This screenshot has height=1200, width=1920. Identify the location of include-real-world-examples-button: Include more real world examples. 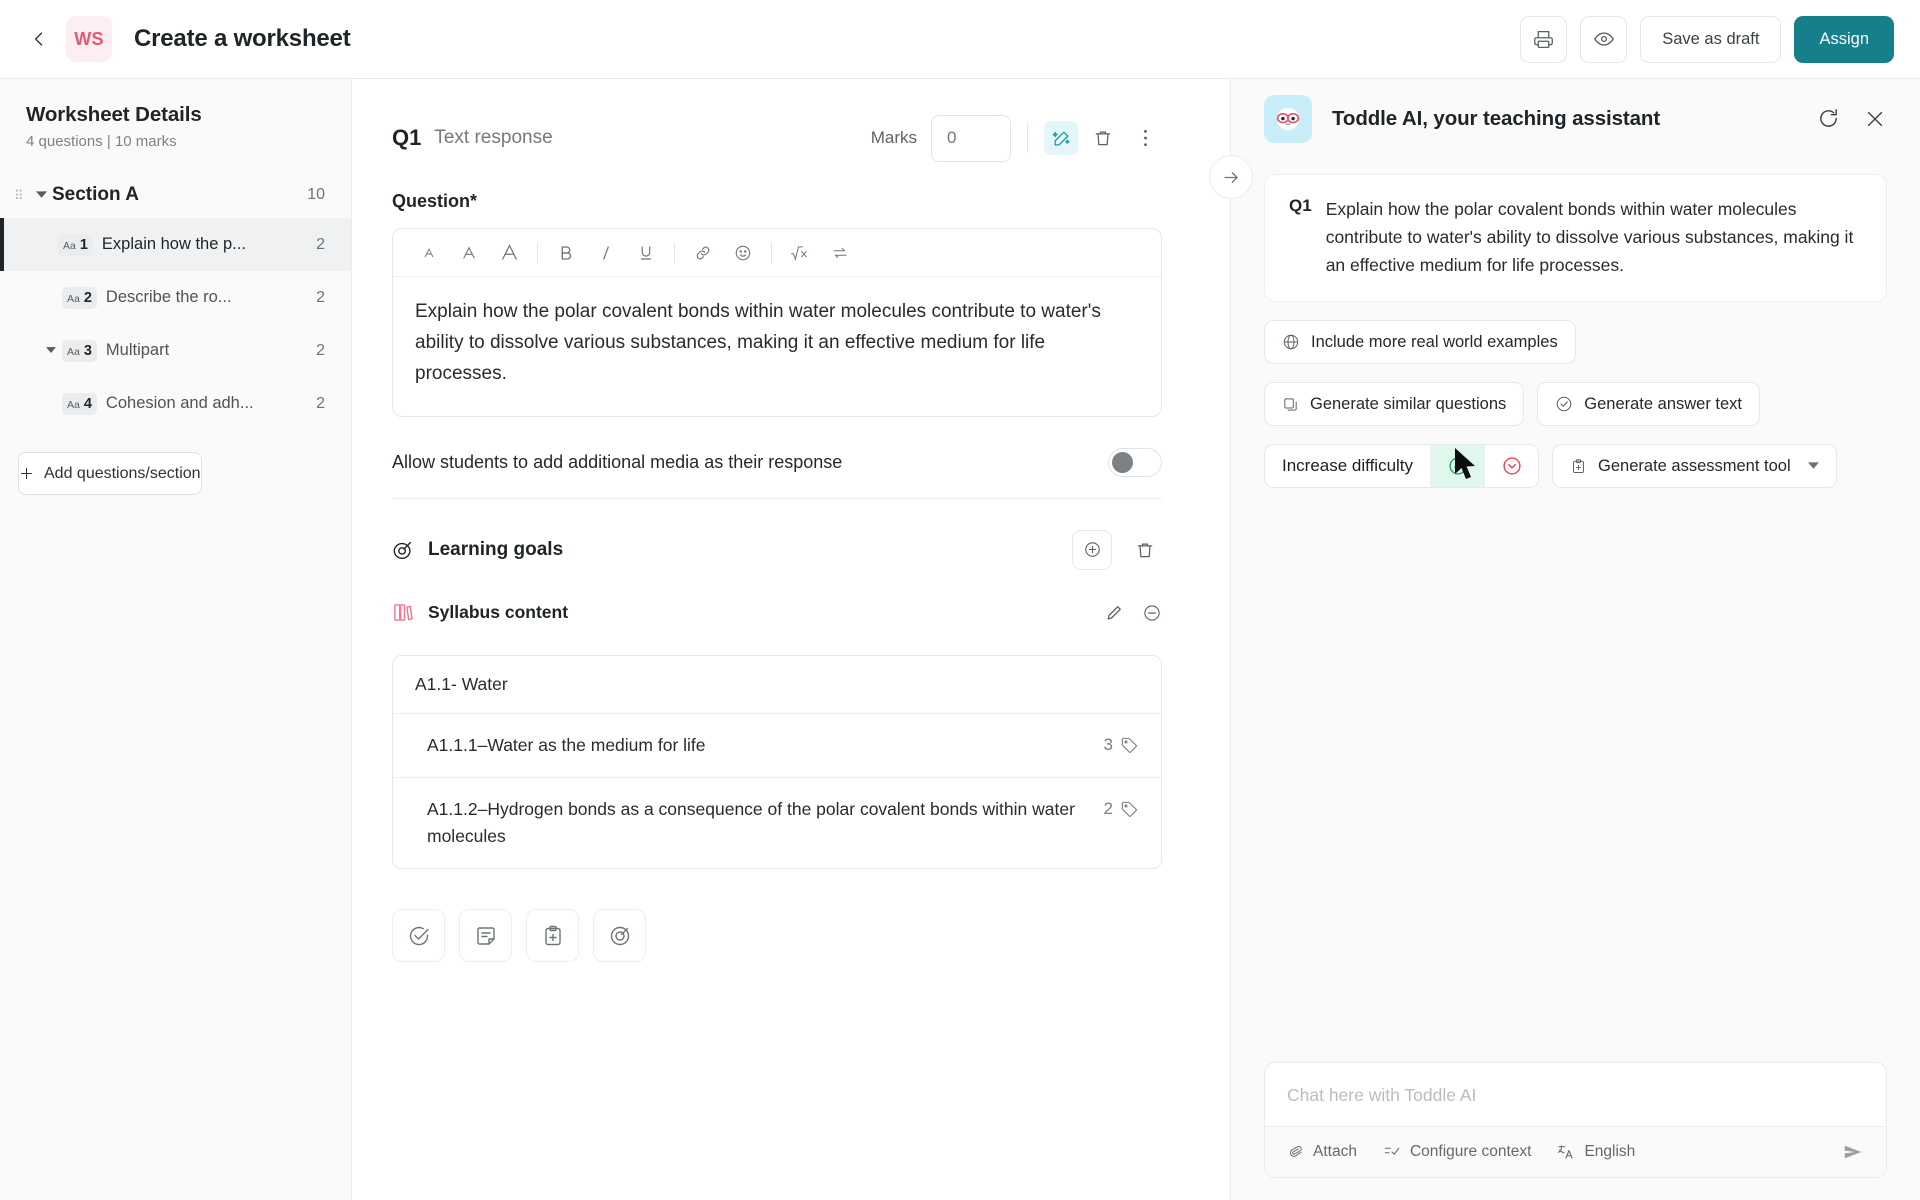
(1420, 342).